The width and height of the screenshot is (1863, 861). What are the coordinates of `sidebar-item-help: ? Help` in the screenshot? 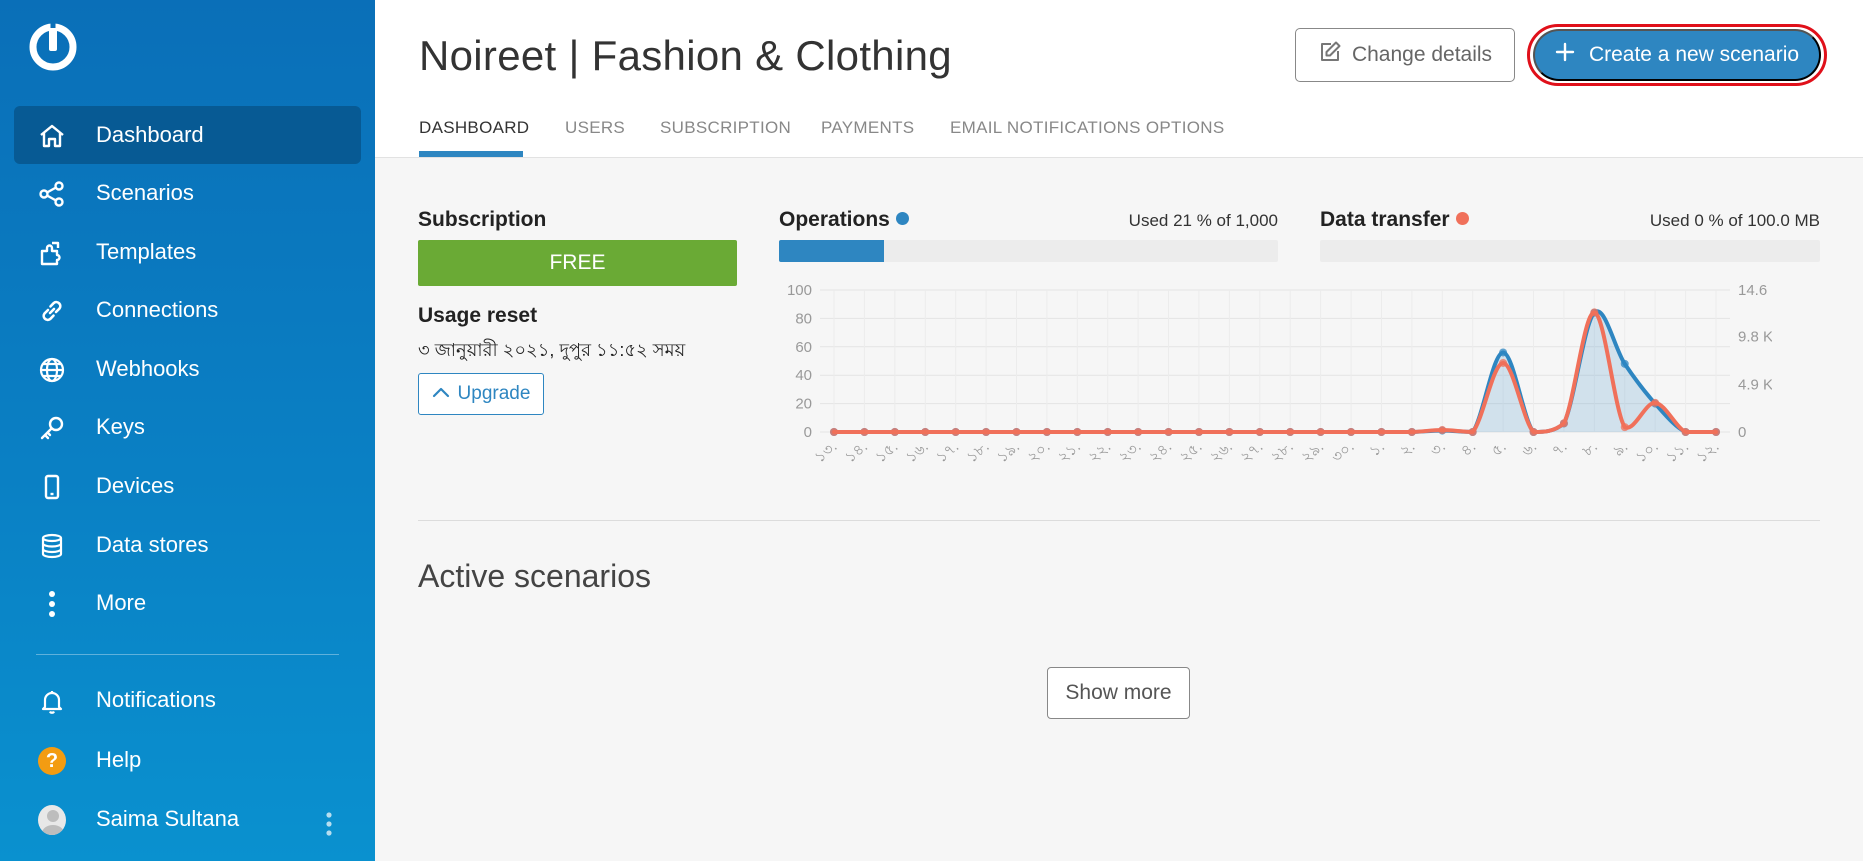 It's located at (187, 760).